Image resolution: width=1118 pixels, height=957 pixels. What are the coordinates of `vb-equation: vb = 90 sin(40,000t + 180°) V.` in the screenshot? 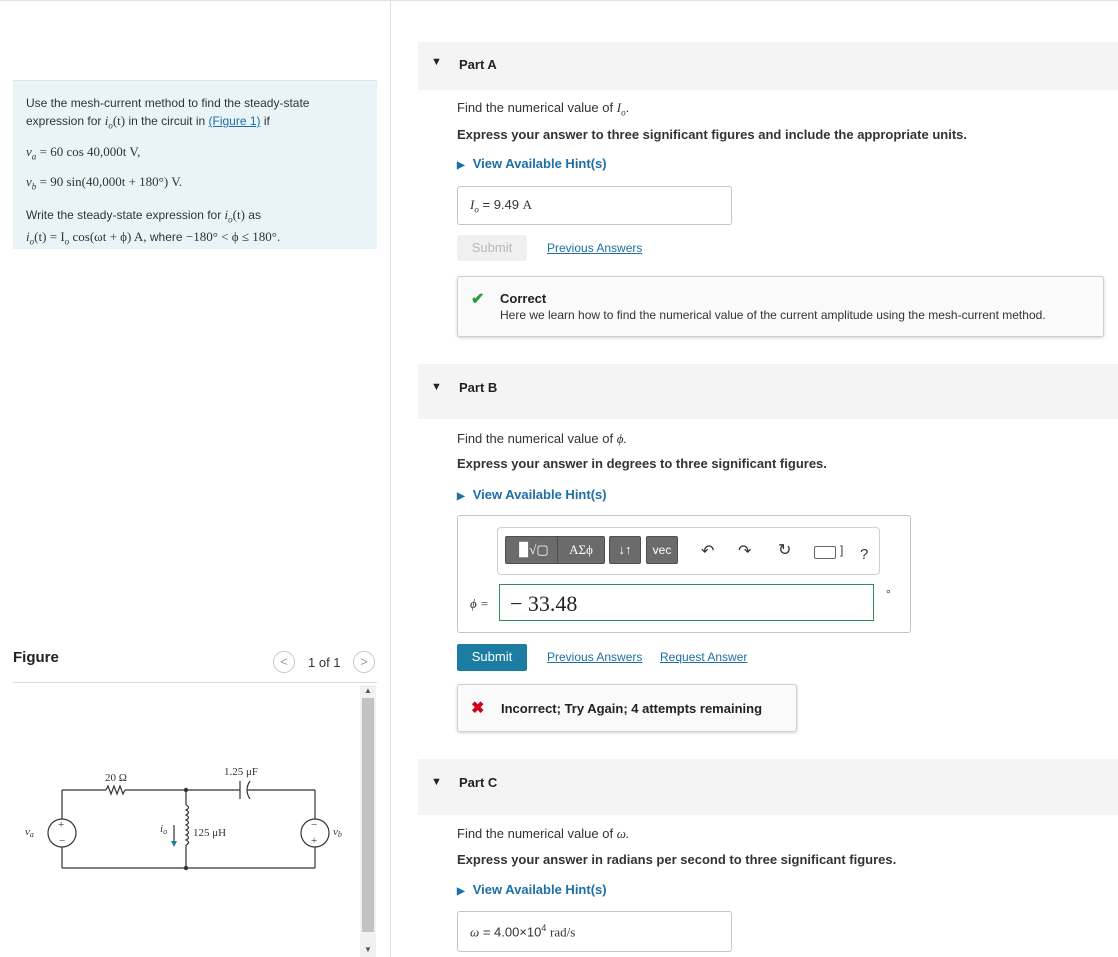 It's located at (104, 183).